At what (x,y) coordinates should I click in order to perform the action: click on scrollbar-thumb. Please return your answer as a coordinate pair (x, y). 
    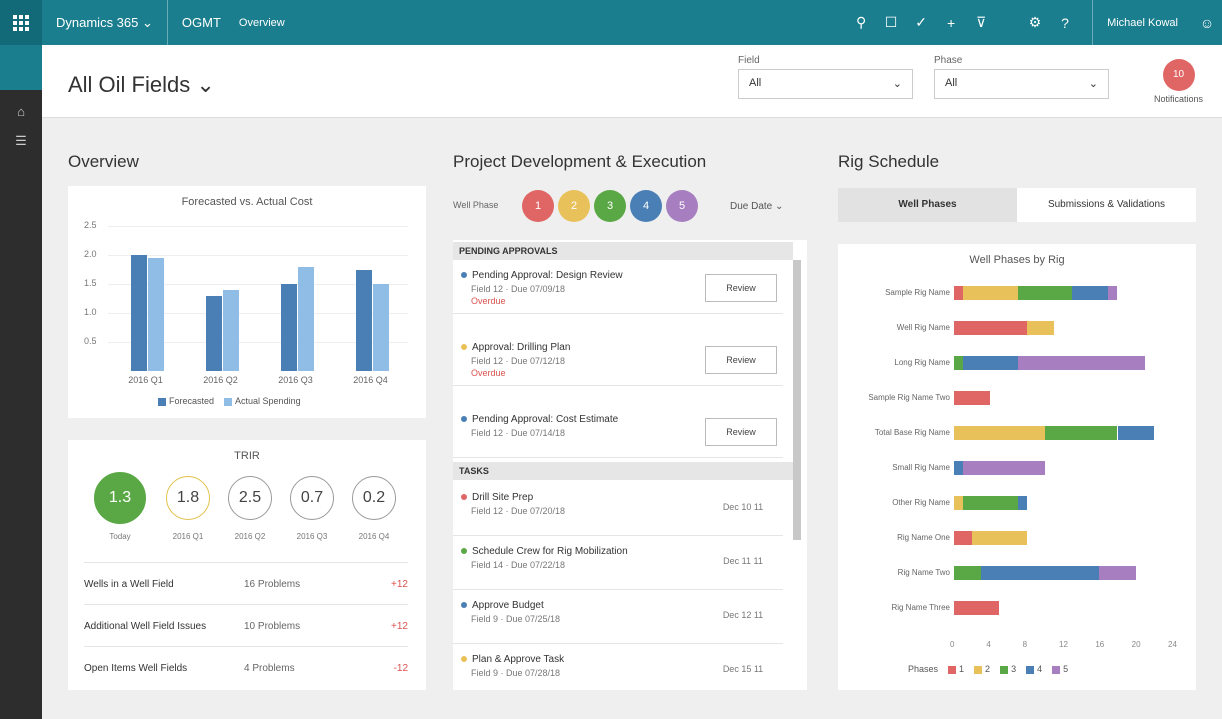
    Looking at the image, I should click on (797, 400).